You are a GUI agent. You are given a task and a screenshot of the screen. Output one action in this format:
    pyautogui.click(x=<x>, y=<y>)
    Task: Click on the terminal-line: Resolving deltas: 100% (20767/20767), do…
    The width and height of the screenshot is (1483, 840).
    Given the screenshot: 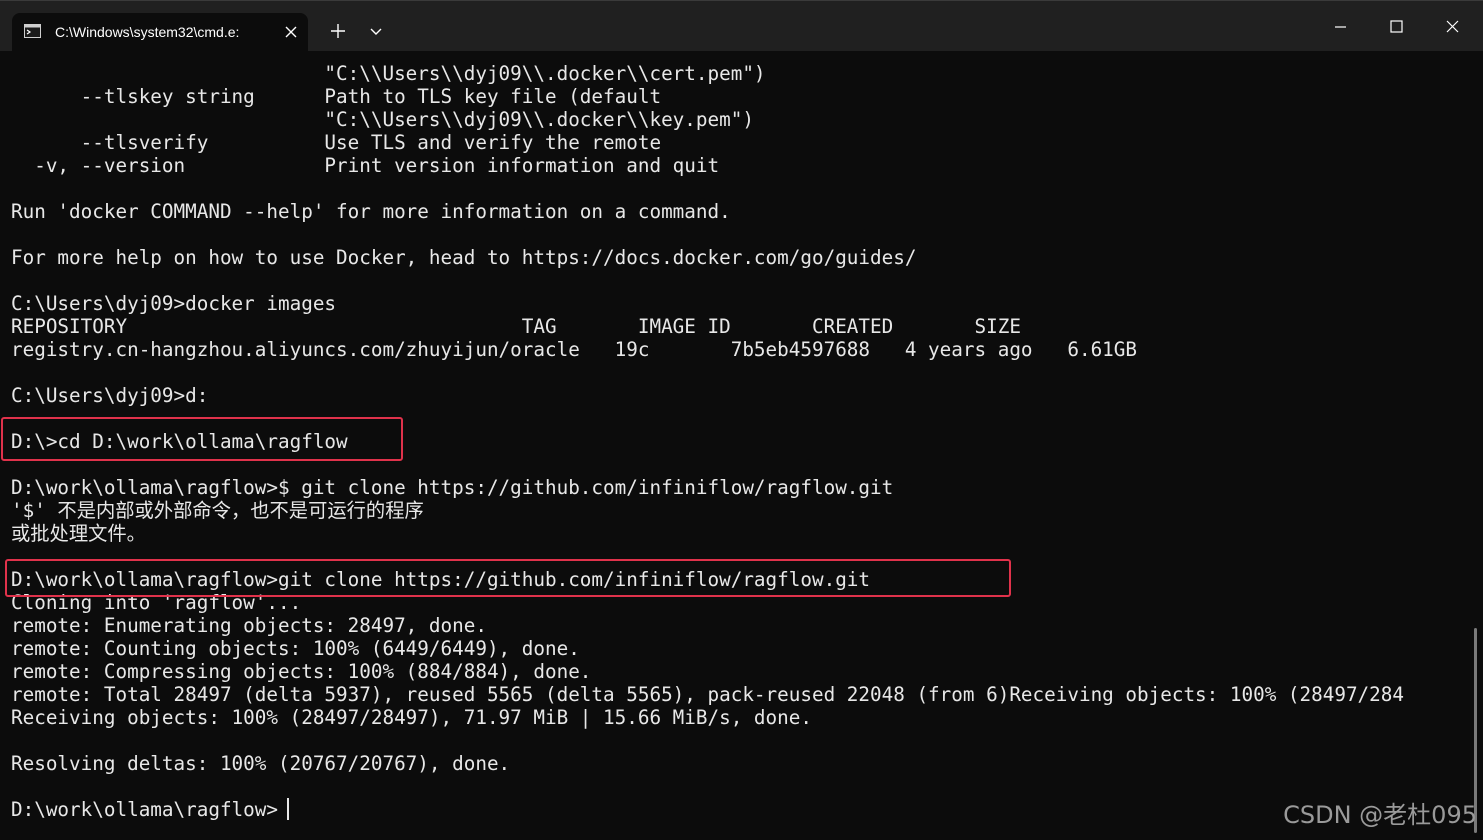 What is the action you would take?
    pyautogui.click(x=261, y=763)
    